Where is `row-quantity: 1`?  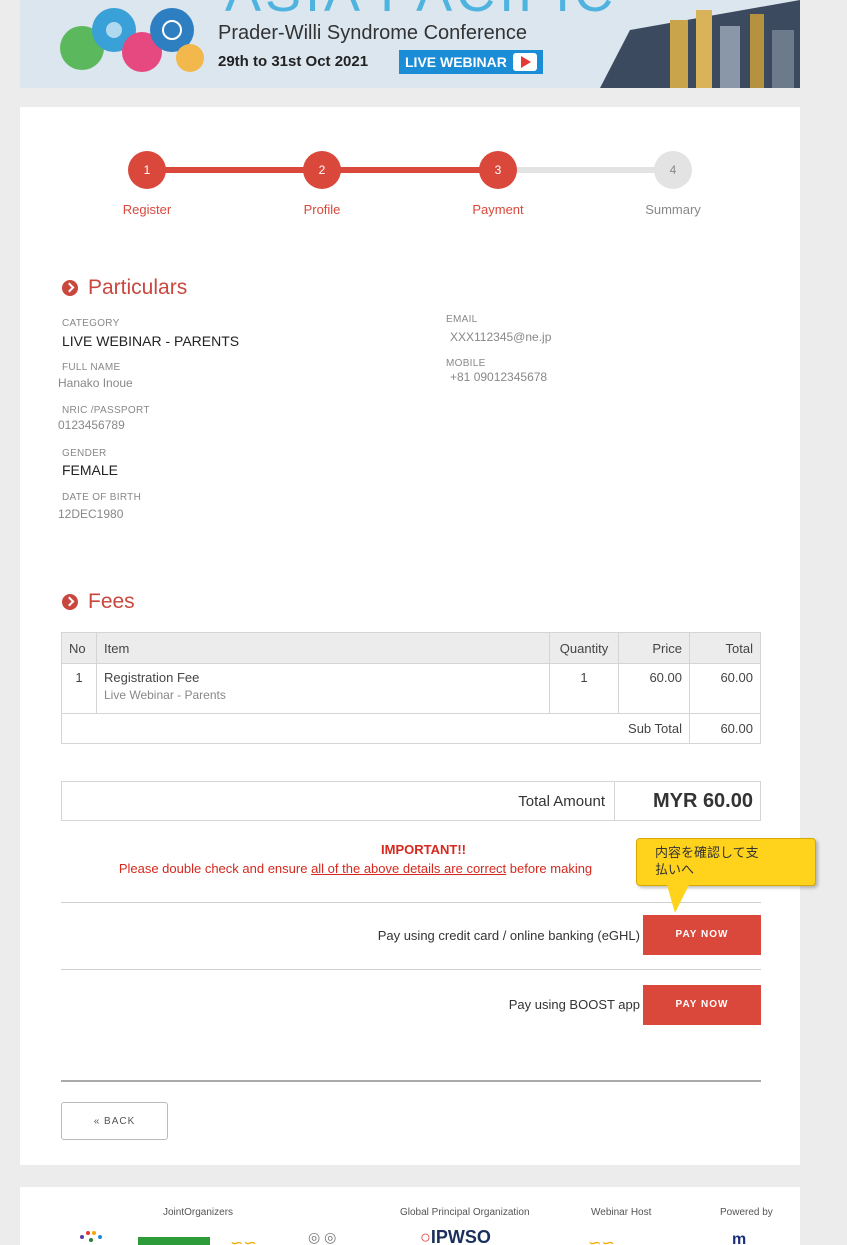
row-quantity: 1 is located at coordinates (584, 688).